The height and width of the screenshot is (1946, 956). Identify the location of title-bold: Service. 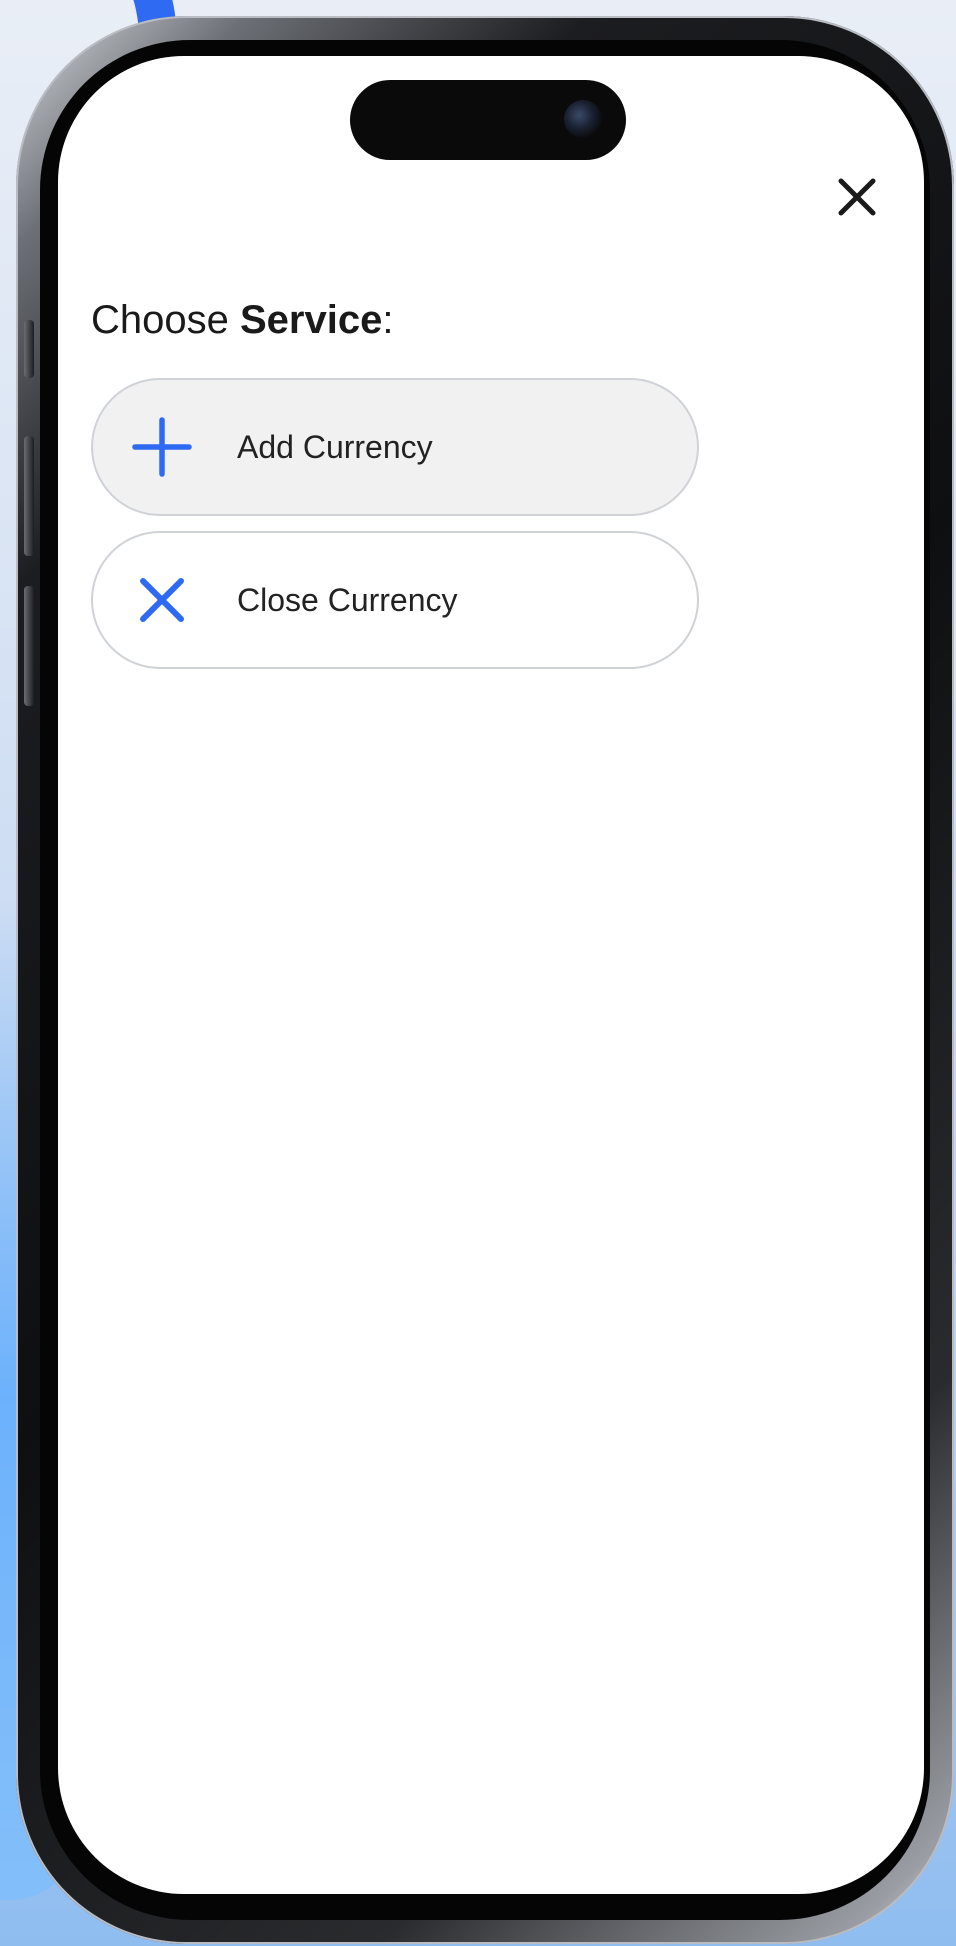
(311, 320).